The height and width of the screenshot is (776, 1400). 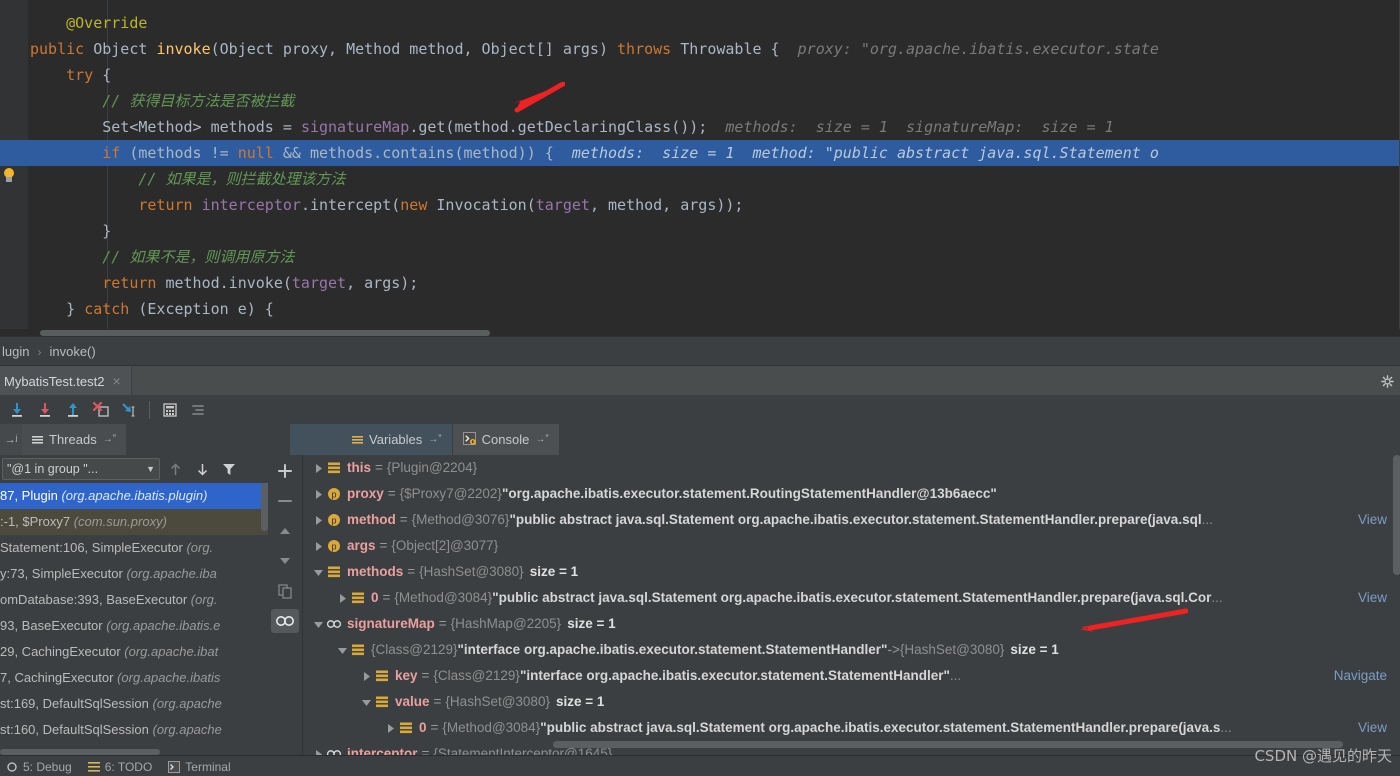 What do you see at coordinates (700, 283) in the screenshot?
I see `code-line: return method.invoke(target, args);` at bounding box center [700, 283].